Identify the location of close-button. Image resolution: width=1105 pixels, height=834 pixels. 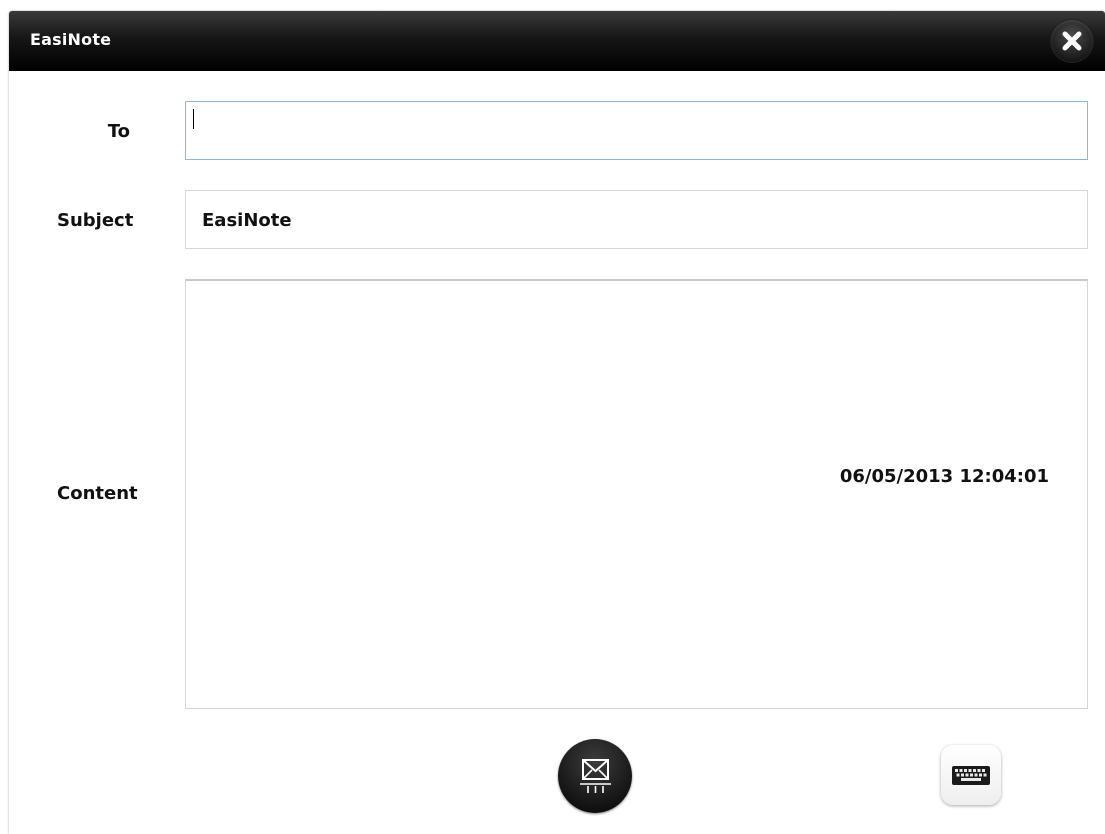
(1072, 41).